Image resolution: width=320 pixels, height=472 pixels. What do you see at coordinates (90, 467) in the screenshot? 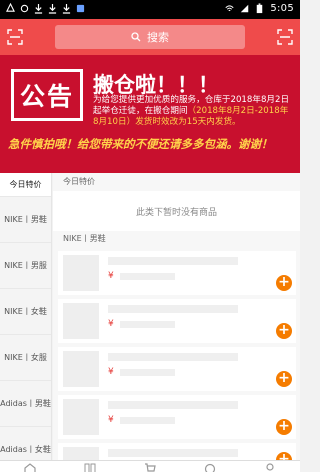
I see `category-icon` at bounding box center [90, 467].